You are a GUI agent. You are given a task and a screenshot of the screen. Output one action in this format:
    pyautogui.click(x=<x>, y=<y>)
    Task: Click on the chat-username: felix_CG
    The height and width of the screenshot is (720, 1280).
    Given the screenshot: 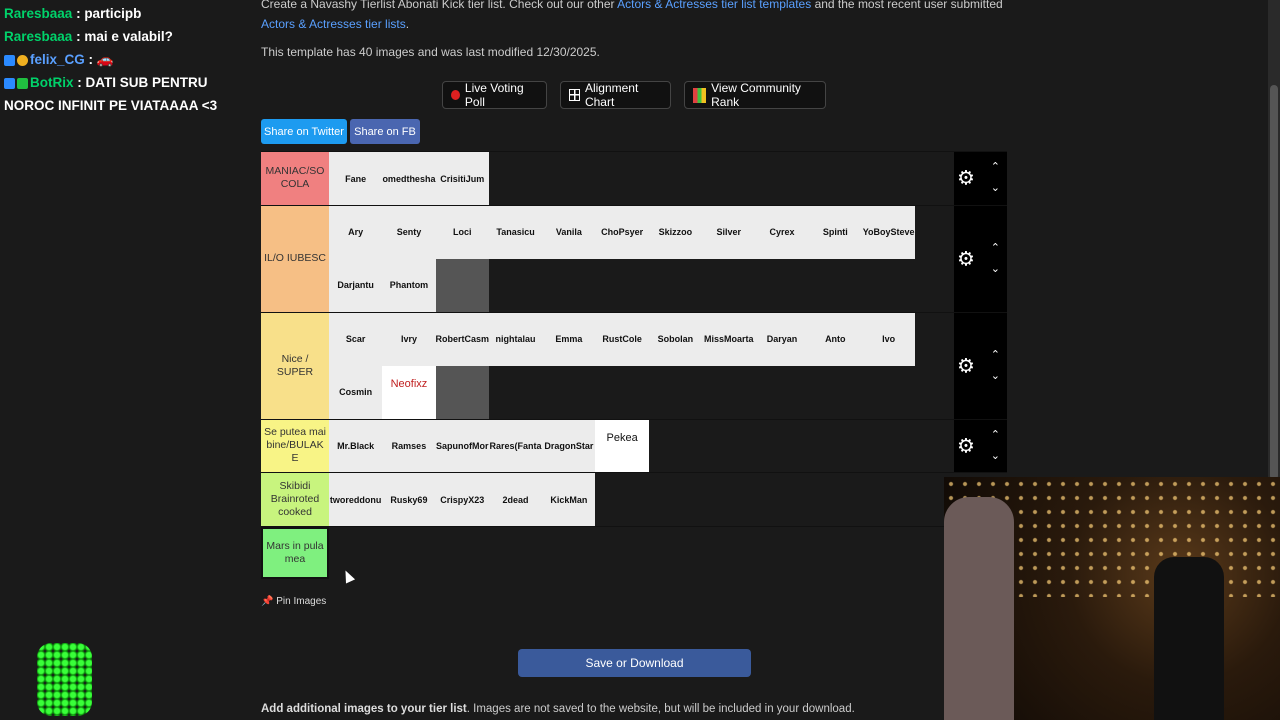 What is the action you would take?
    pyautogui.click(x=57, y=59)
    